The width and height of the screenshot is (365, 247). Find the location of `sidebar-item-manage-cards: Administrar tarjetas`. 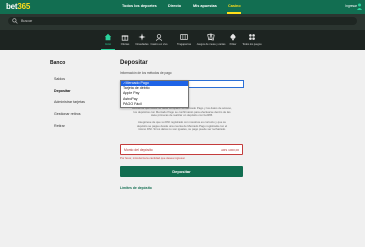

sidebar-item-manage-cards: Administrar tarjetas is located at coordinates (69, 102).